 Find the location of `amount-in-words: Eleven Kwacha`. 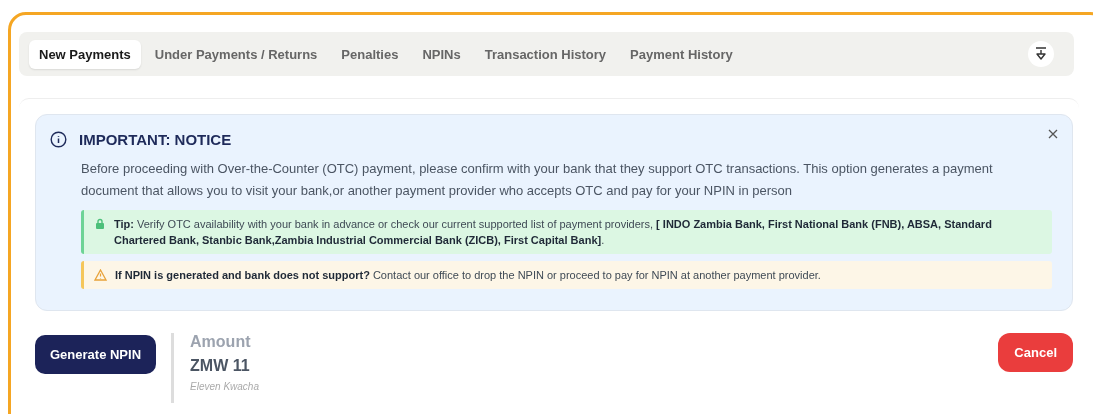

amount-in-words: Eleven Kwacha is located at coordinates (224, 386).